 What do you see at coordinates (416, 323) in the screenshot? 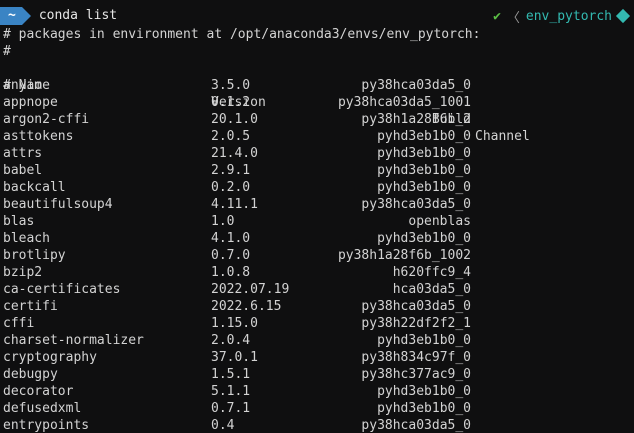
I see `package-build: py38h22df2f2_1` at bounding box center [416, 323].